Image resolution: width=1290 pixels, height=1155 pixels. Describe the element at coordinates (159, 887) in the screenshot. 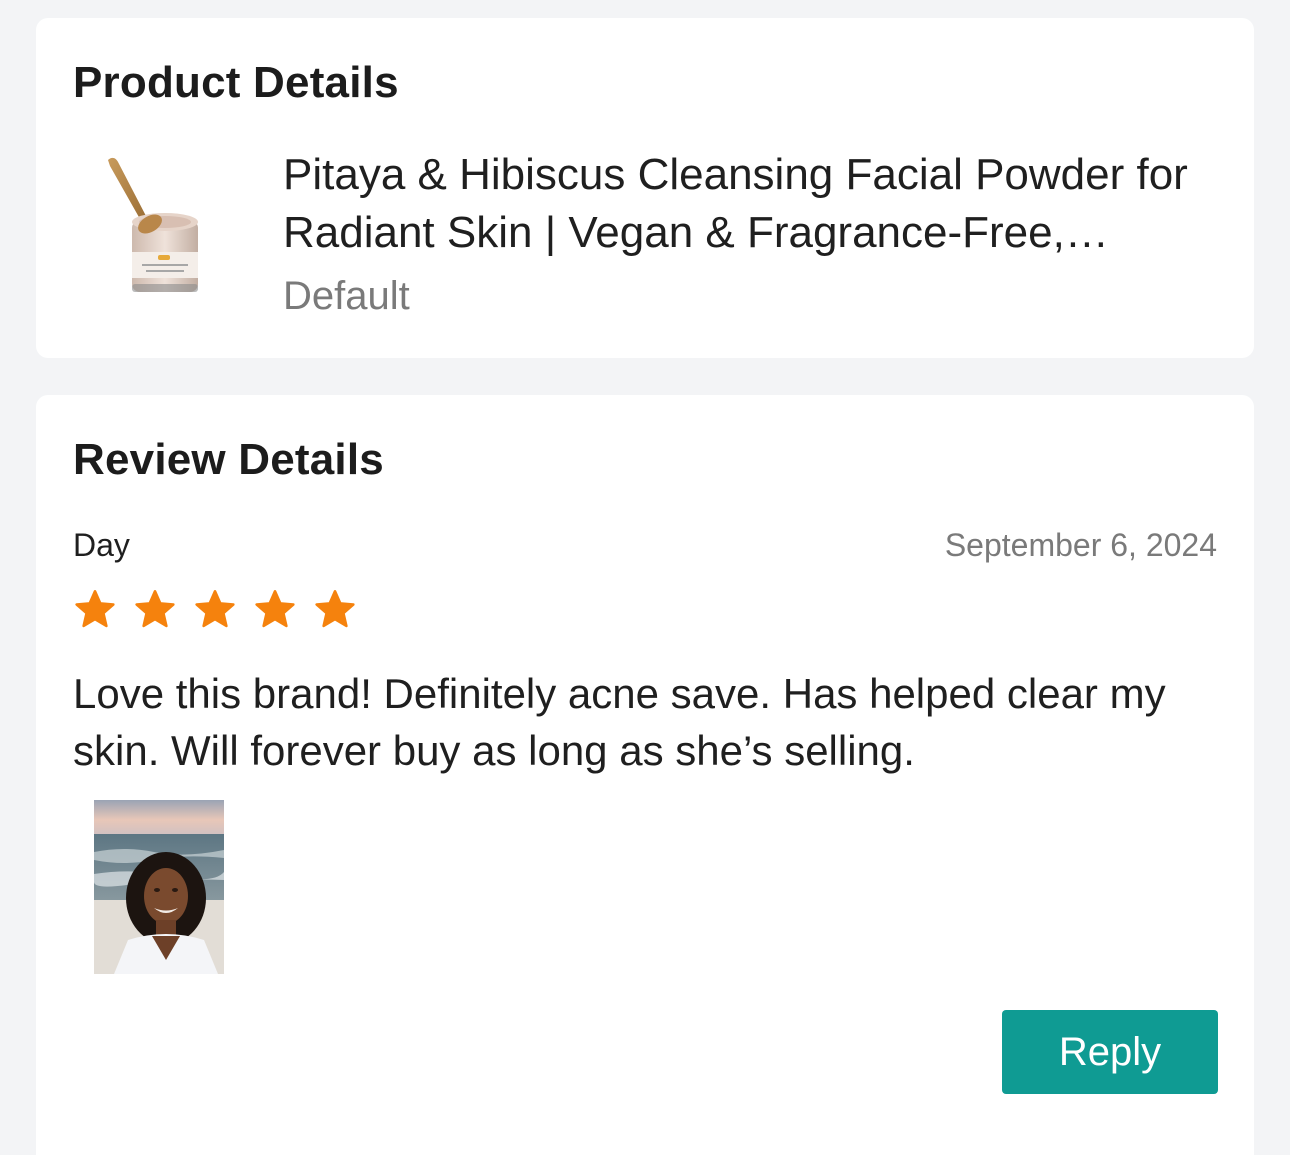

I see `review-photo` at that location.